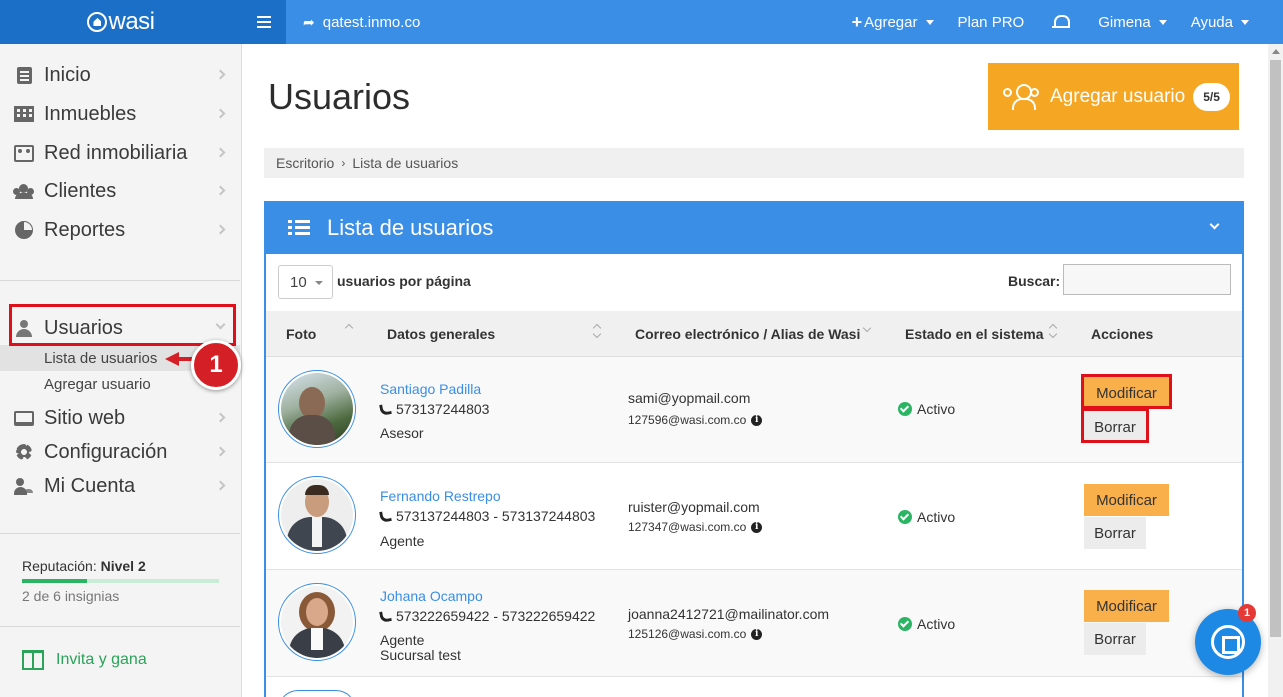 The height and width of the screenshot is (697, 1283). I want to click on user-status: Activo, so click(936, 624).